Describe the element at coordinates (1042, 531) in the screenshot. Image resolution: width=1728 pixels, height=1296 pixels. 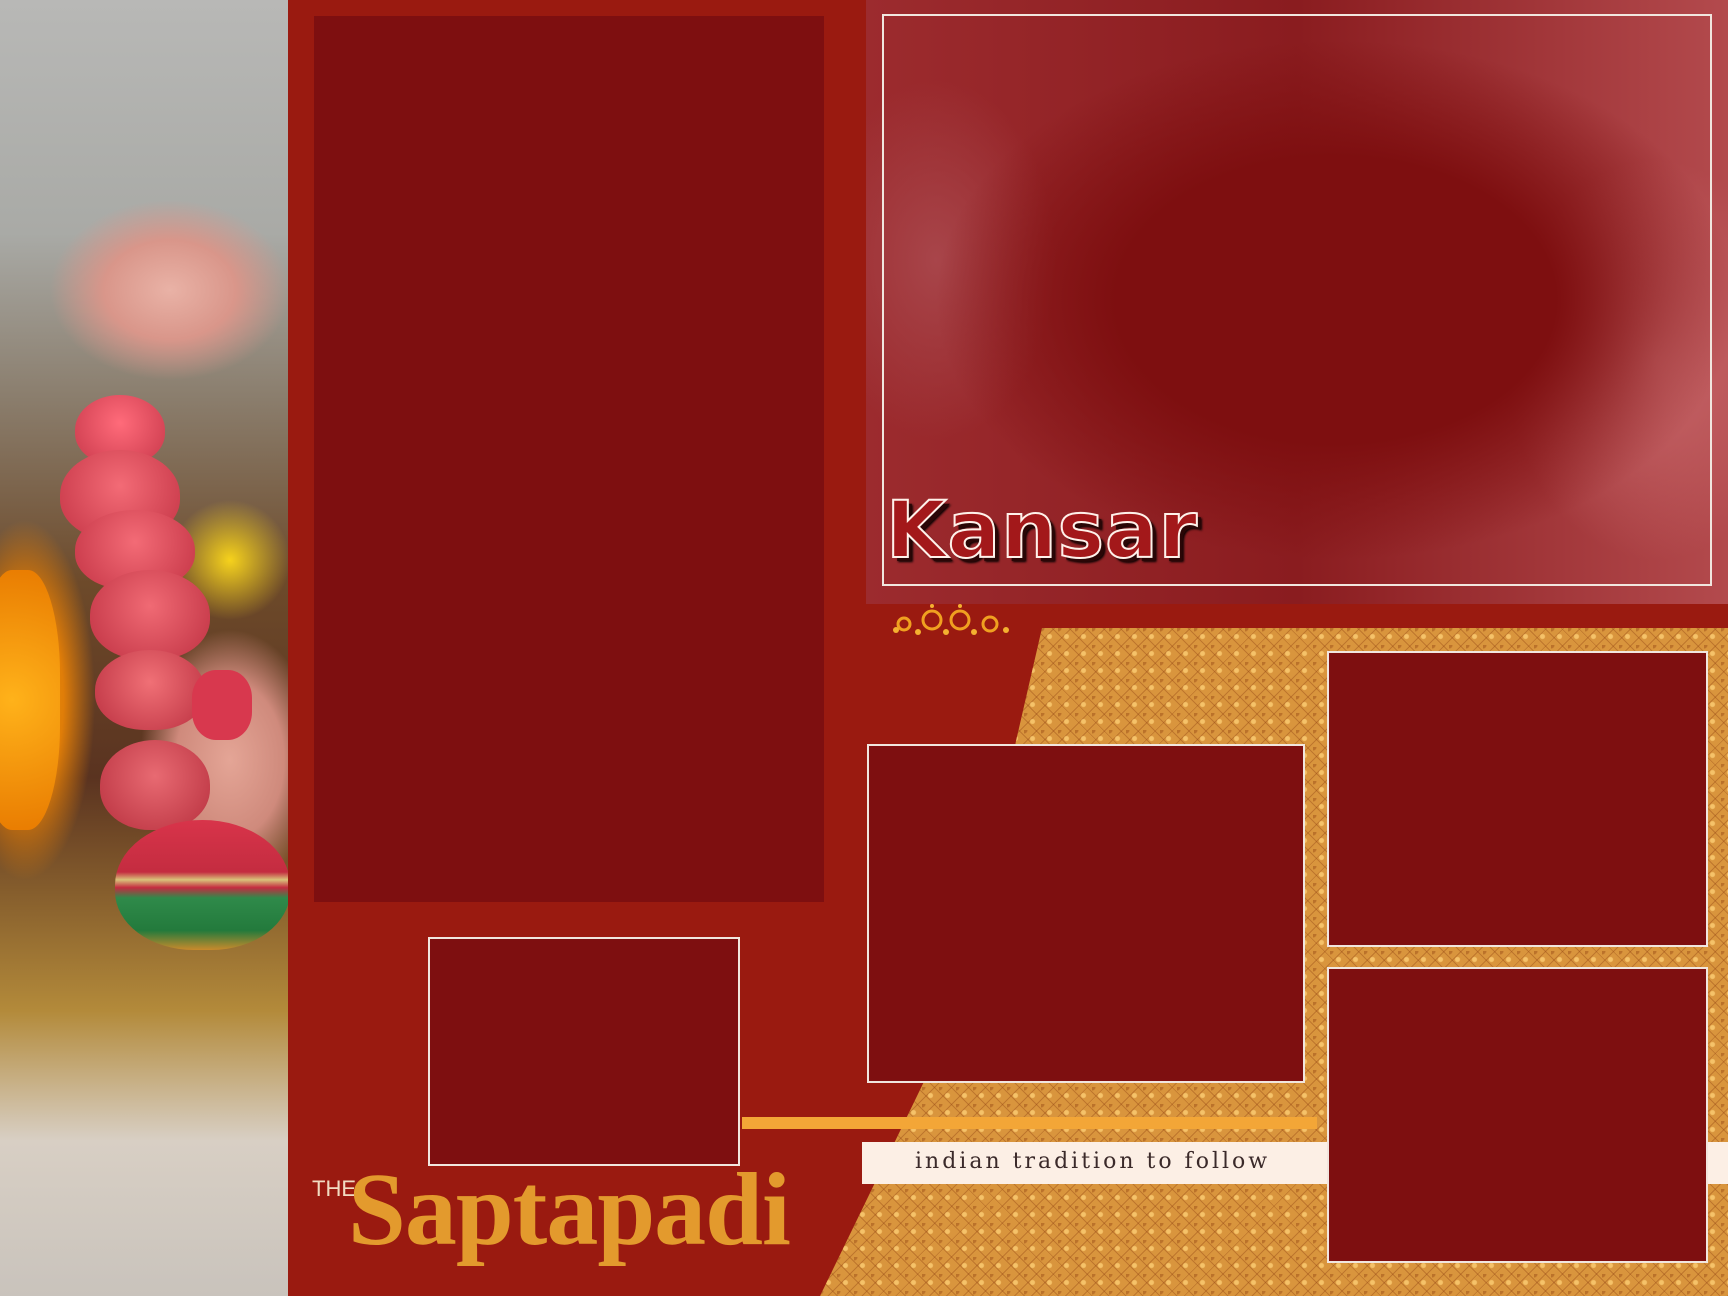
I see `section-title: Kansar` at that location.